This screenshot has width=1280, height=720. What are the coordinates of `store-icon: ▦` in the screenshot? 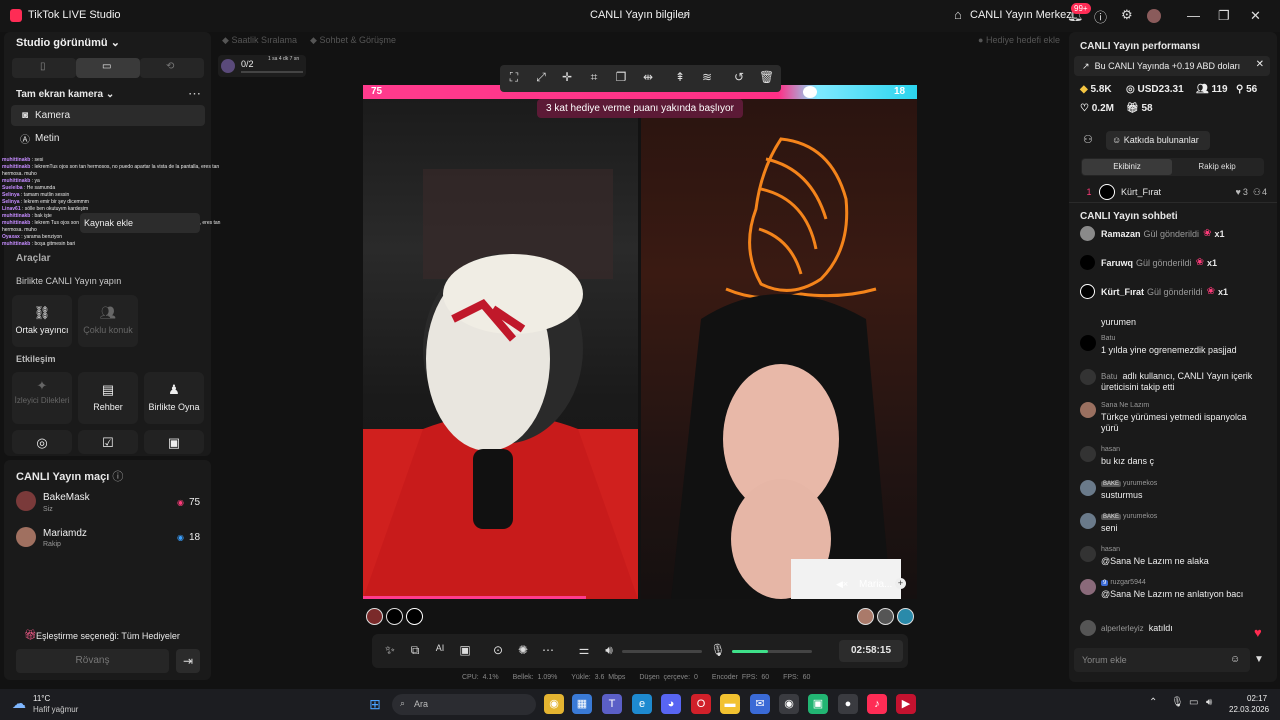 It's located at (582, 704).